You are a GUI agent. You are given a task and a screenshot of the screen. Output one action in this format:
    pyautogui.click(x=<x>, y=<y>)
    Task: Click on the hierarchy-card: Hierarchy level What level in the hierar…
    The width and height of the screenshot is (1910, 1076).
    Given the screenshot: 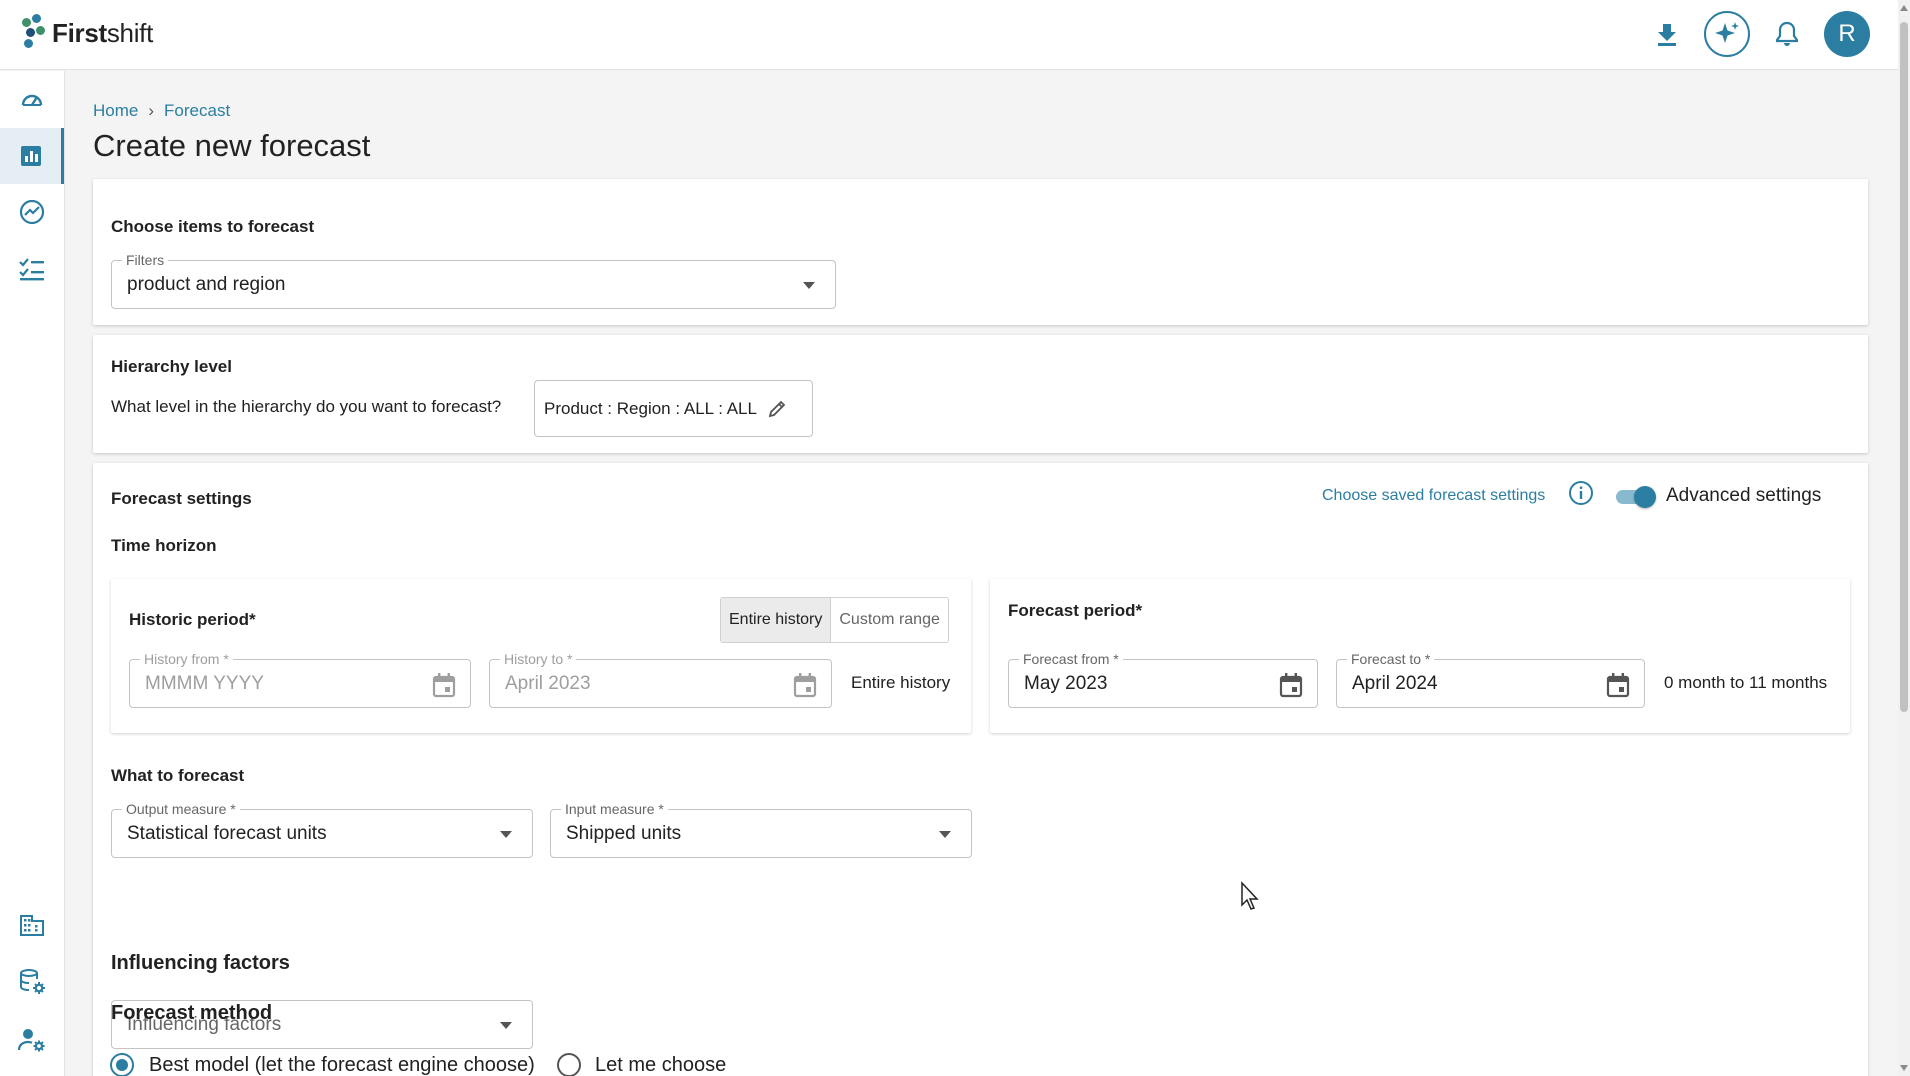 What is the action you would take?
    pyautogui.click(x=980, y=394)
    